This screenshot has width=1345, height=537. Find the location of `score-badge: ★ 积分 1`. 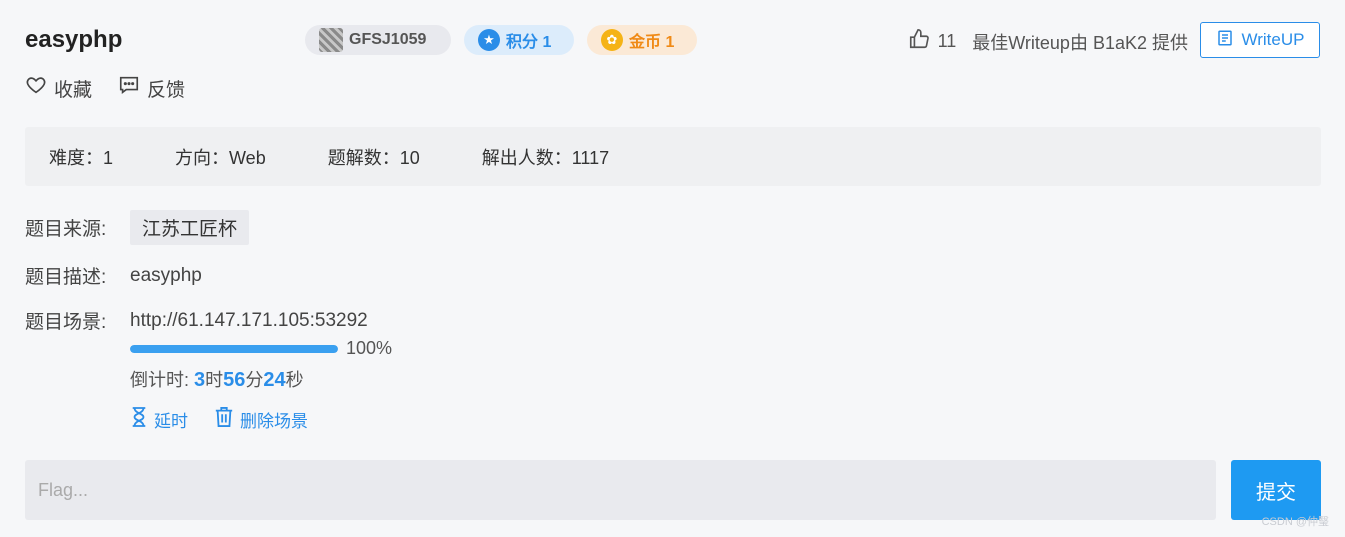

score-badge: ★ 积分 1 is located at coordinates (519, 40).